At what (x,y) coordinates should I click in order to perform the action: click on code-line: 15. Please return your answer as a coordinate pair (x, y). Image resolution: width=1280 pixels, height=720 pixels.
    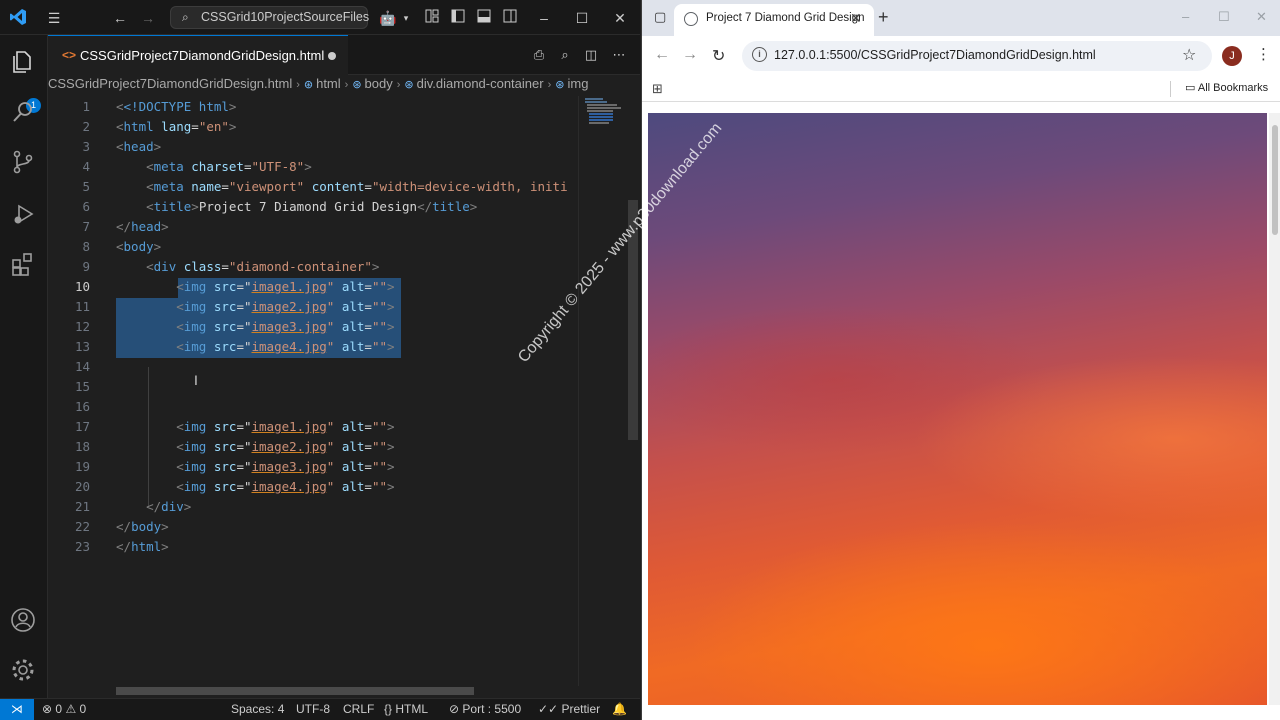
    Looking at the image, I should click on (82, 386).